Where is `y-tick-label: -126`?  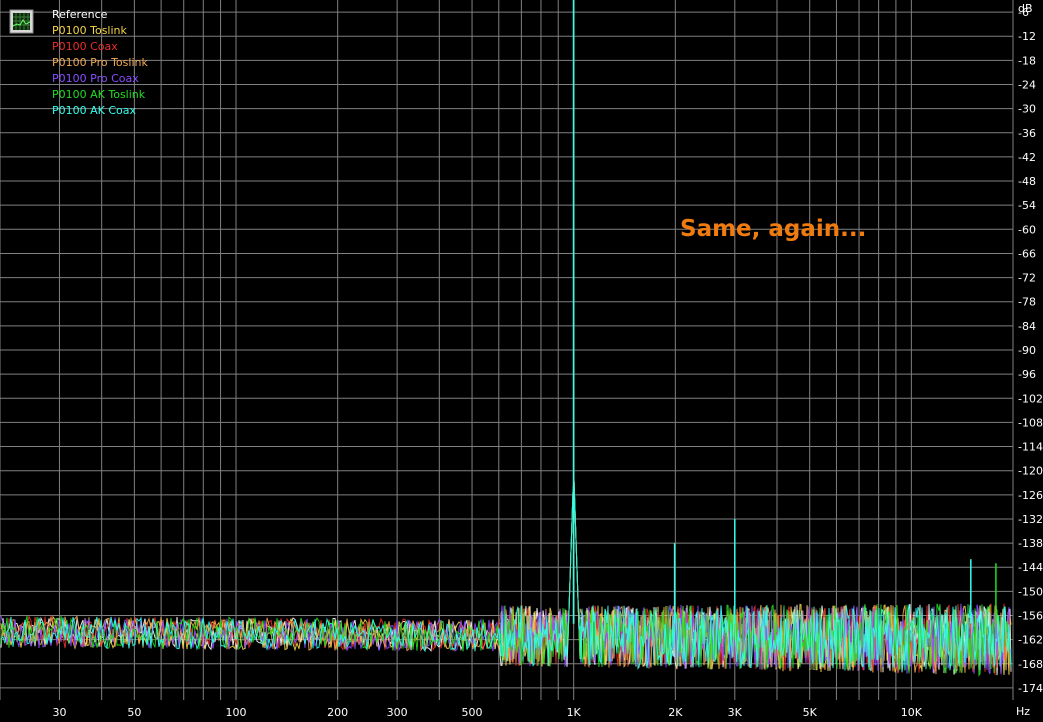 y-tick-label: -126 is located at coordinates (1030, 495).